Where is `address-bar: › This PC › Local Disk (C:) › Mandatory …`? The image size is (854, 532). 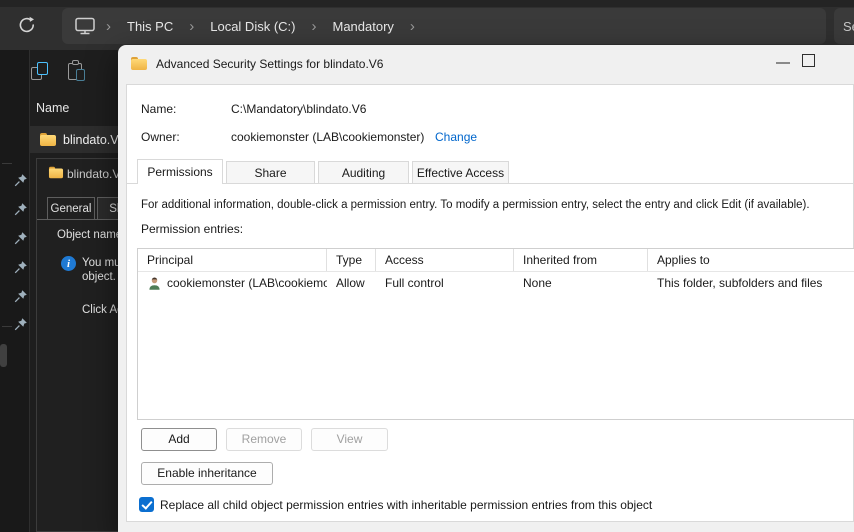
address-bar: › This PC › Local Disk (C:) › Mandatory … is located at coordinates (444, 26).